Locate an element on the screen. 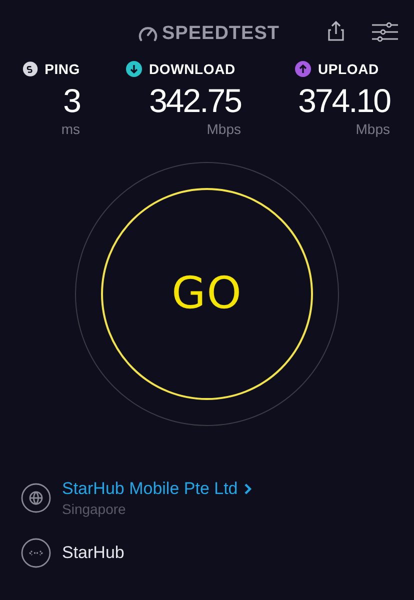 The height and width of the screenshot is (600, 414). provider-name: StarHub is located at coordinates (93, 553).